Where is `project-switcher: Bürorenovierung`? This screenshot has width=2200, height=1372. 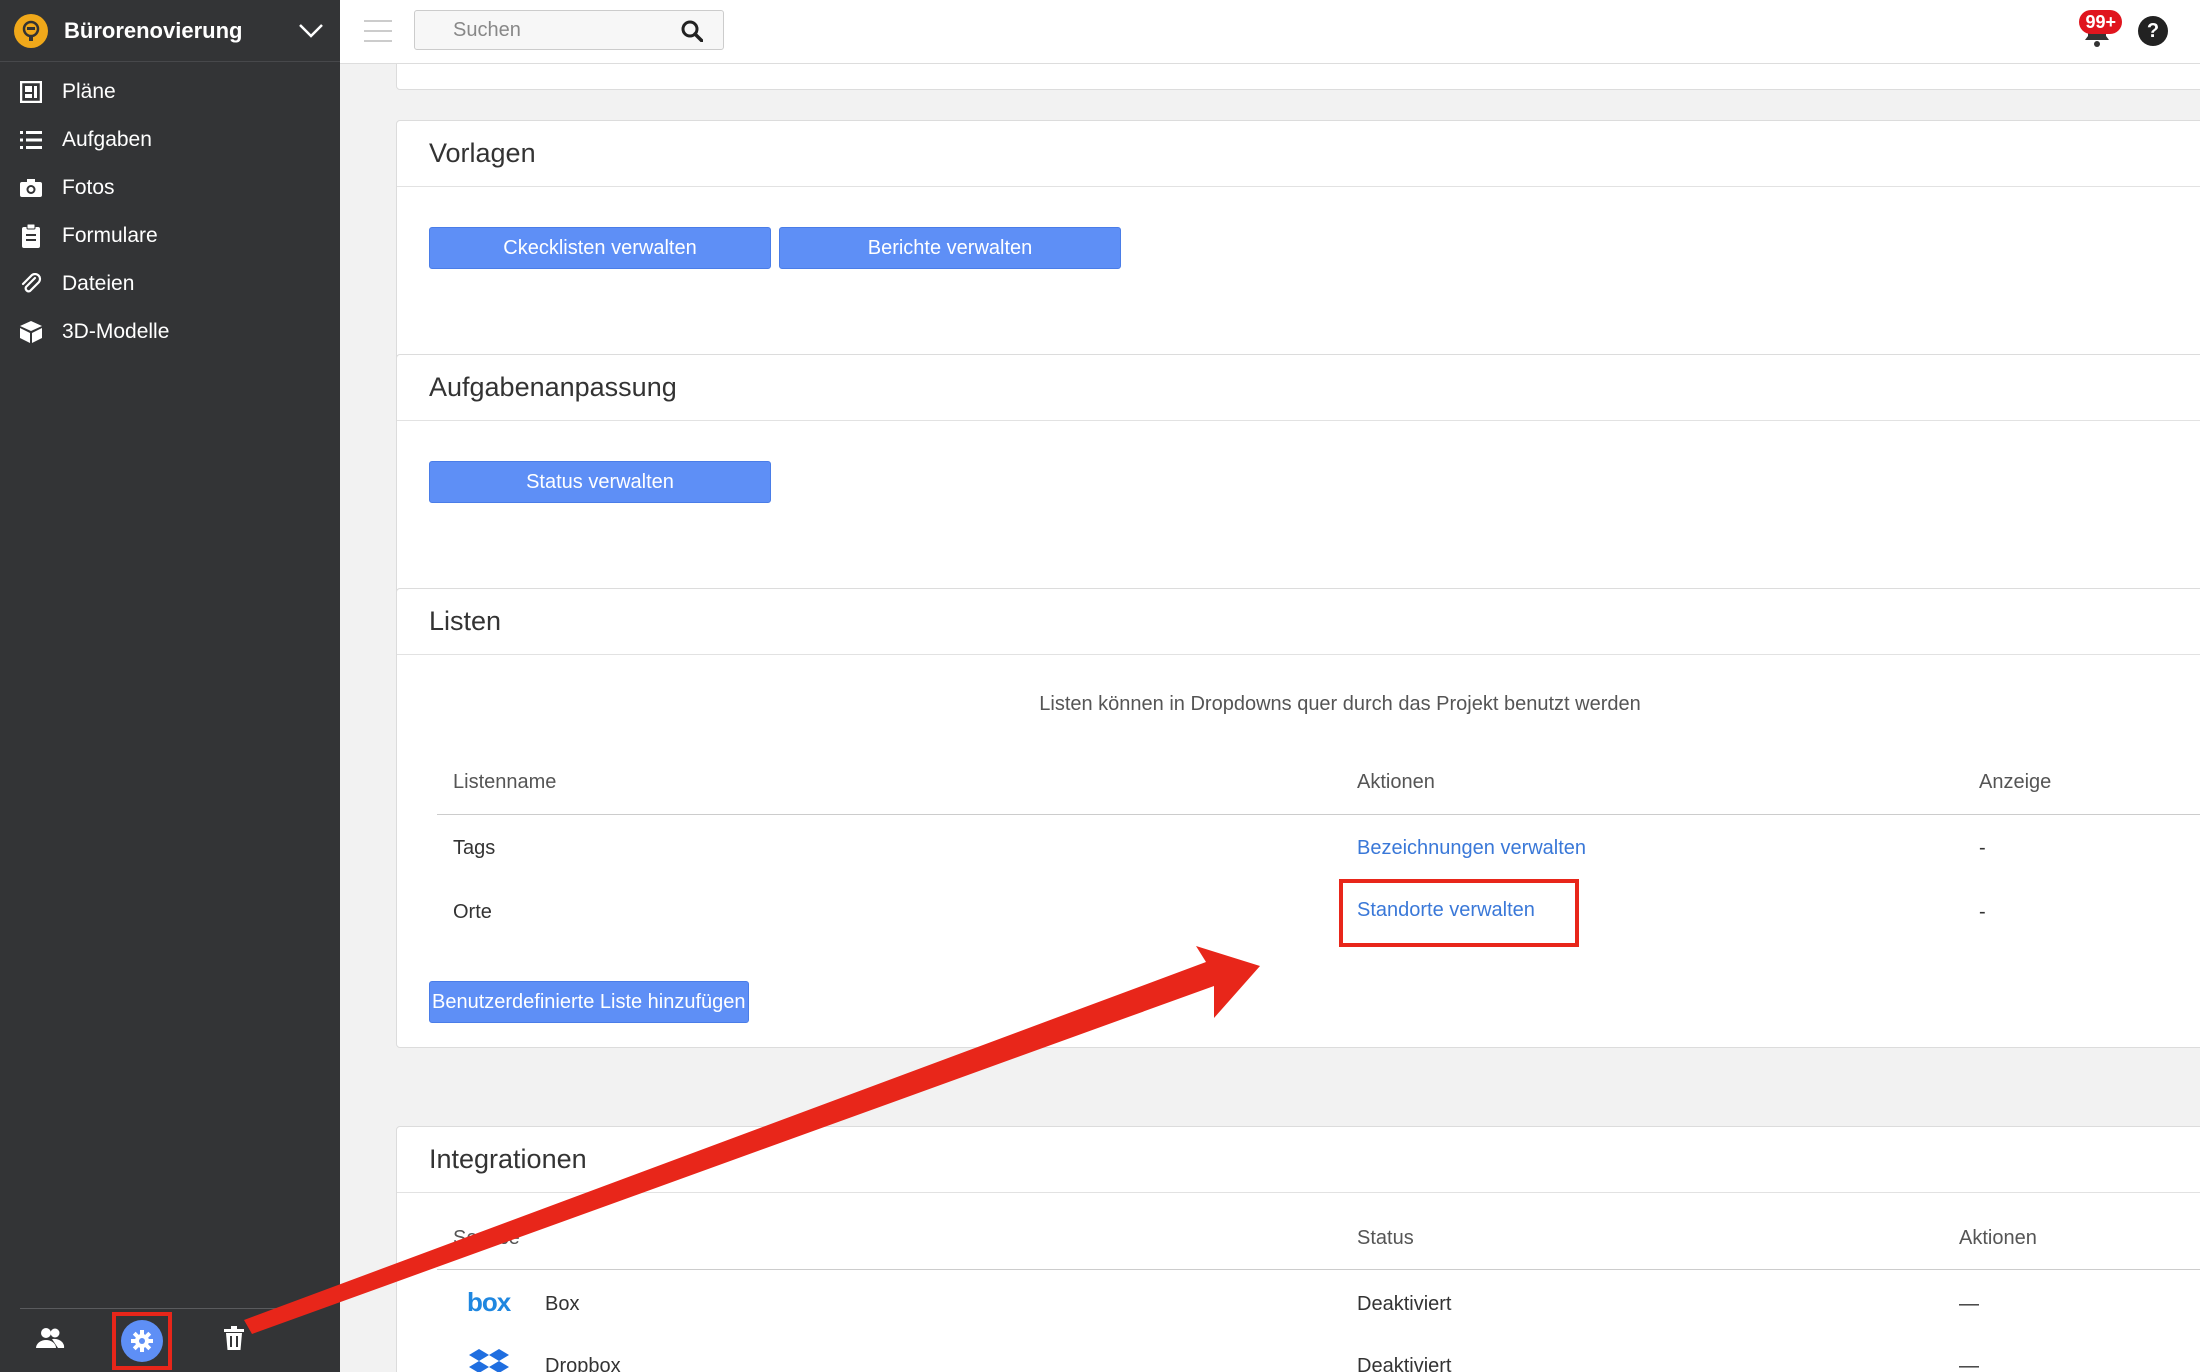
project-switcher: Bürorenovierung is located at coordinates (170, 31).